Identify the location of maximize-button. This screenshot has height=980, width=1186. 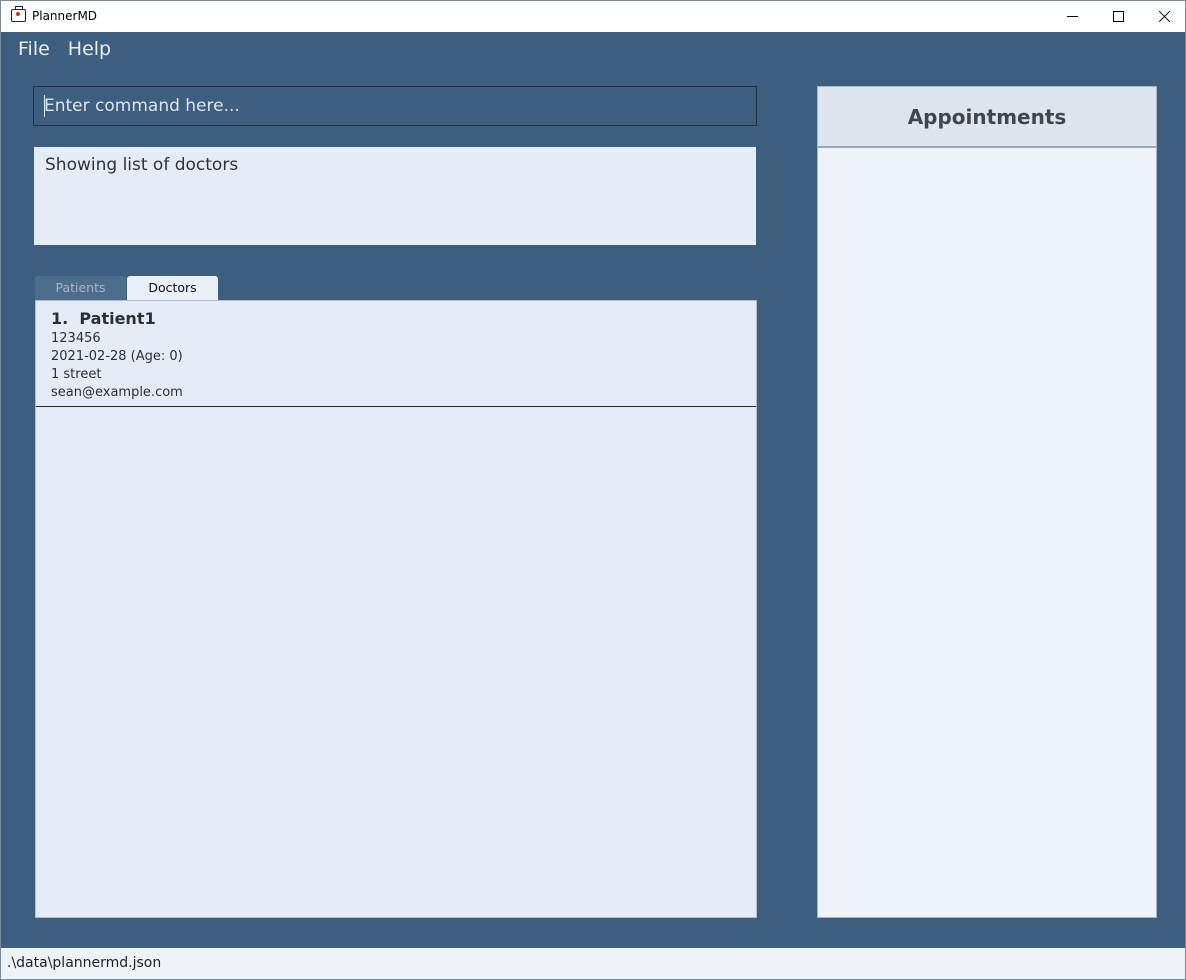
(1118, 16).